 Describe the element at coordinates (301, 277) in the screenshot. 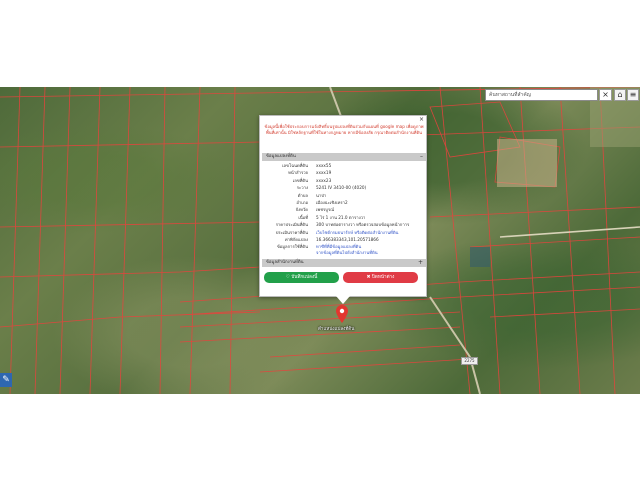

I see `save-parcel-button: ♡ บันทึกแปลงนี้` at that location.